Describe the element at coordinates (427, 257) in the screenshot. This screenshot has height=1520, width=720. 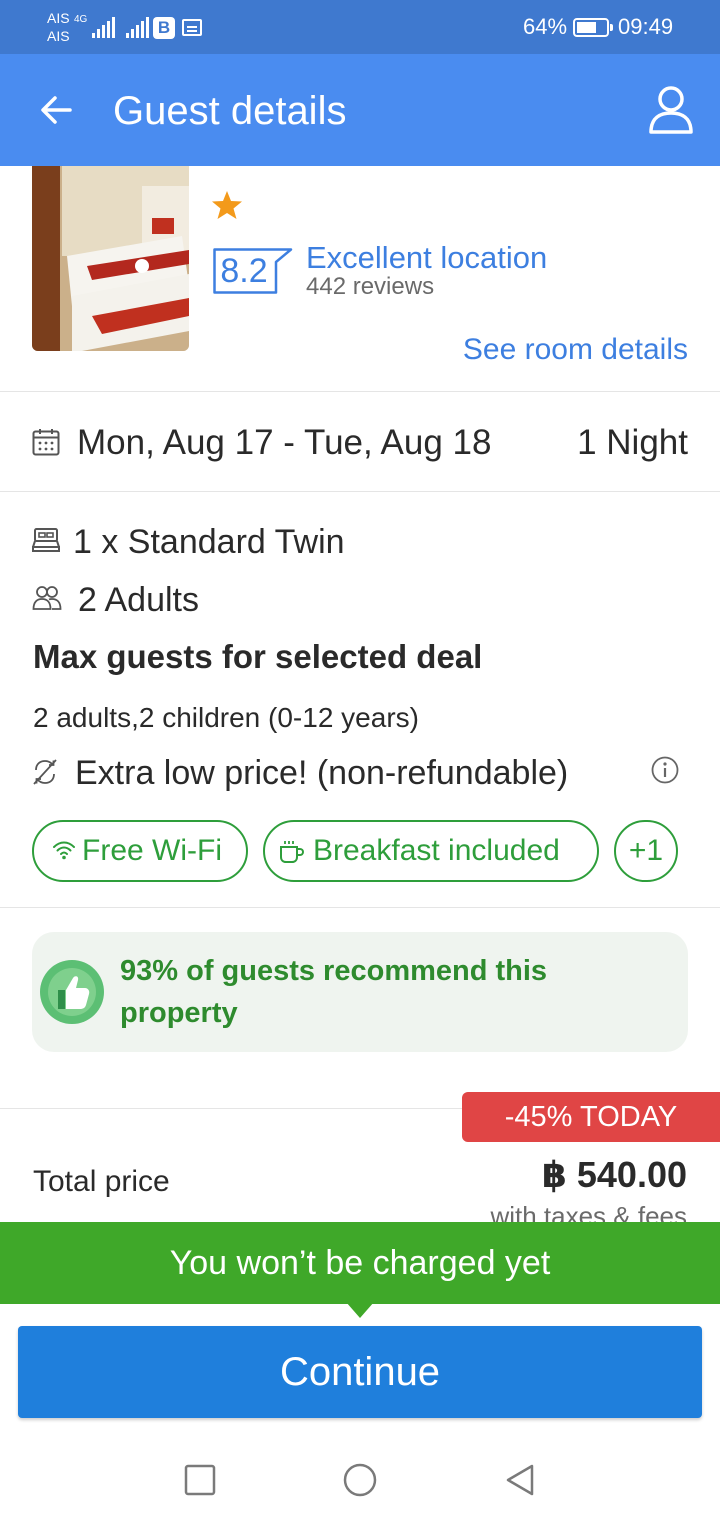
I see `rating-label: Excellent location` at that location.